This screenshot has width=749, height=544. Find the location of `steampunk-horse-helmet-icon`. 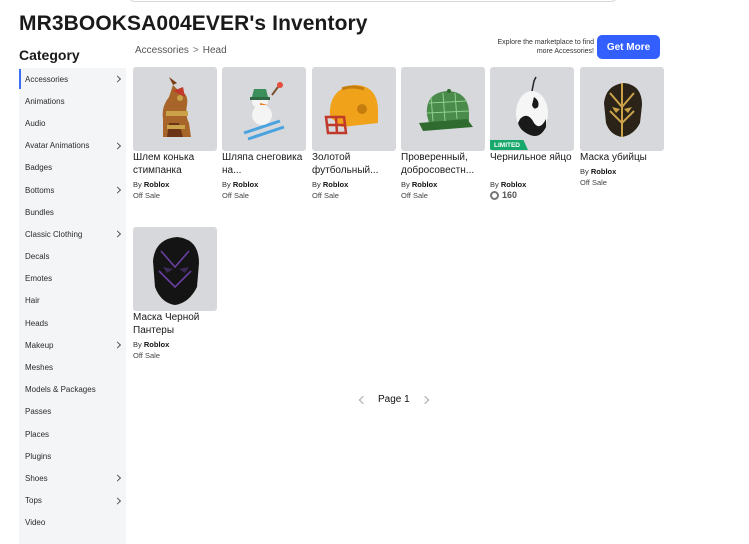

steampunk-horse-helmet-icon is located at coordinates (176, 107).